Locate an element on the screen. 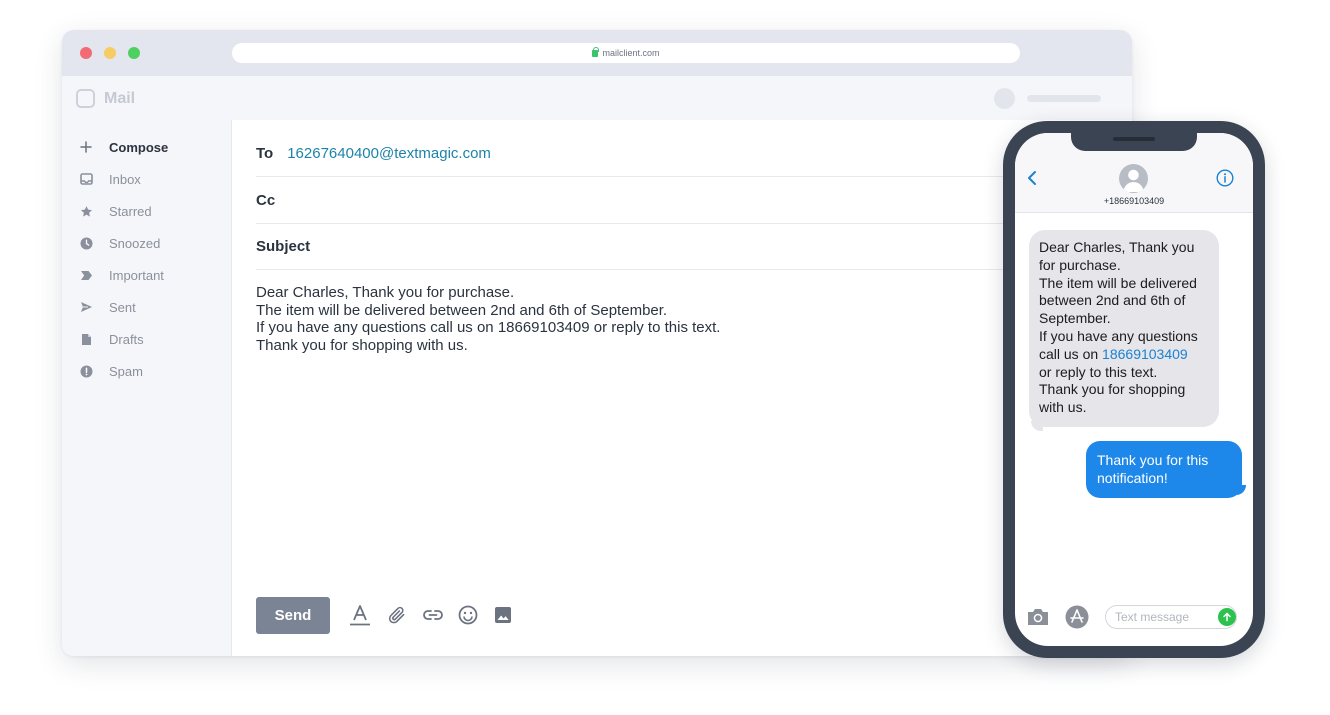  body-line: Thank you for shopping with us. is located at coordinates (362, 346).